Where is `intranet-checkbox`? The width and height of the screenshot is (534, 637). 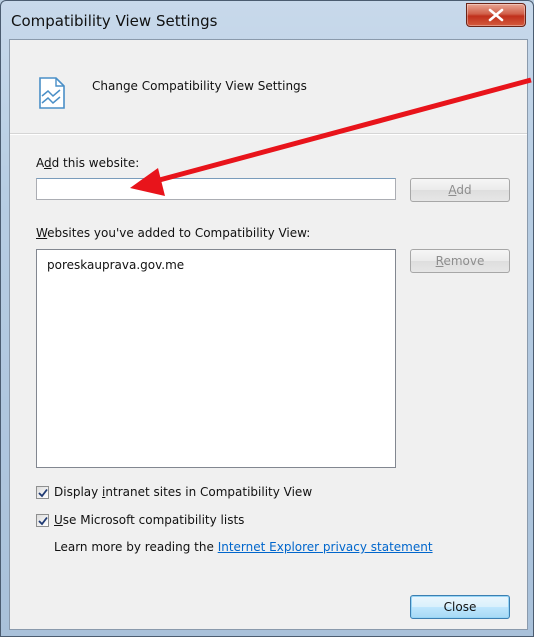 intranet-checkbox is located at coordinates (42, 492).